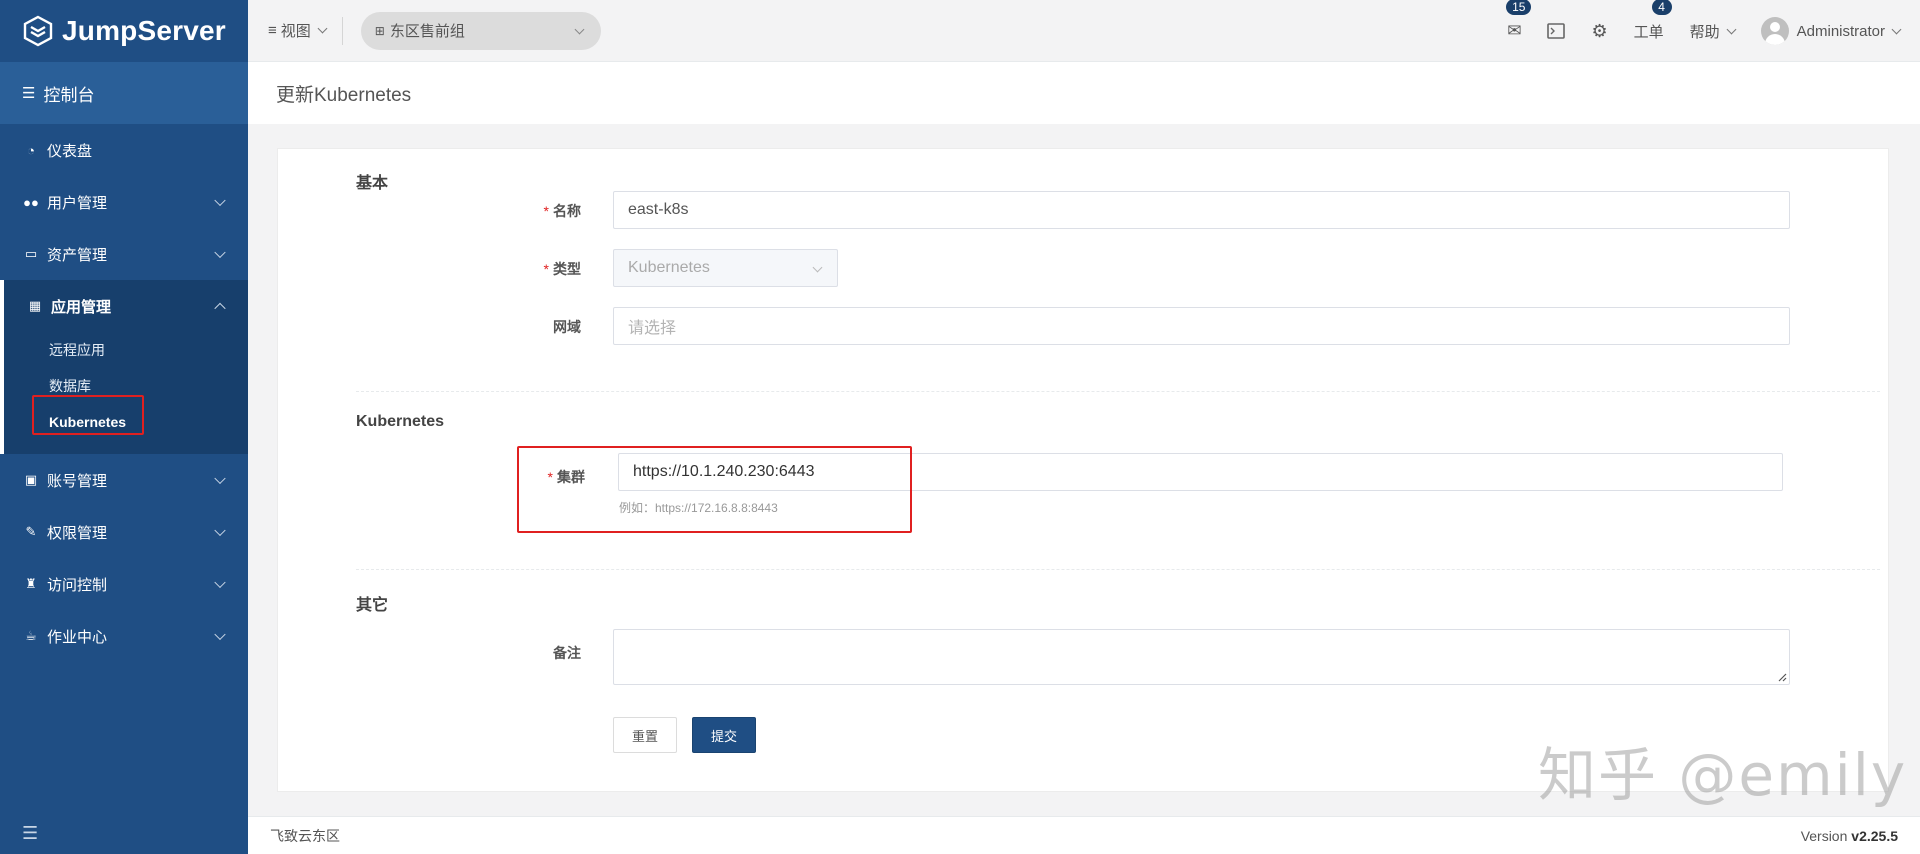 This screenshot has height=854, width=1920. What do you see at coordinates (70, 151) in the screenshot?
I see `sidebar-item-label: 仪表盘` at bounding box center [70, 151].